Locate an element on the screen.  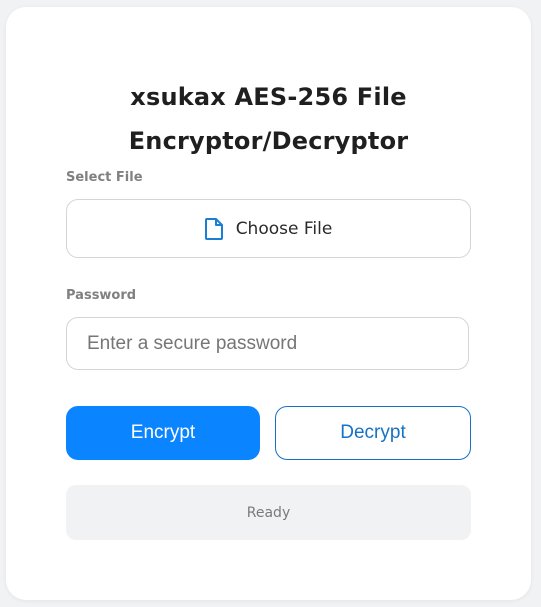
status-display: Ready is located at coordinates (268, 512).